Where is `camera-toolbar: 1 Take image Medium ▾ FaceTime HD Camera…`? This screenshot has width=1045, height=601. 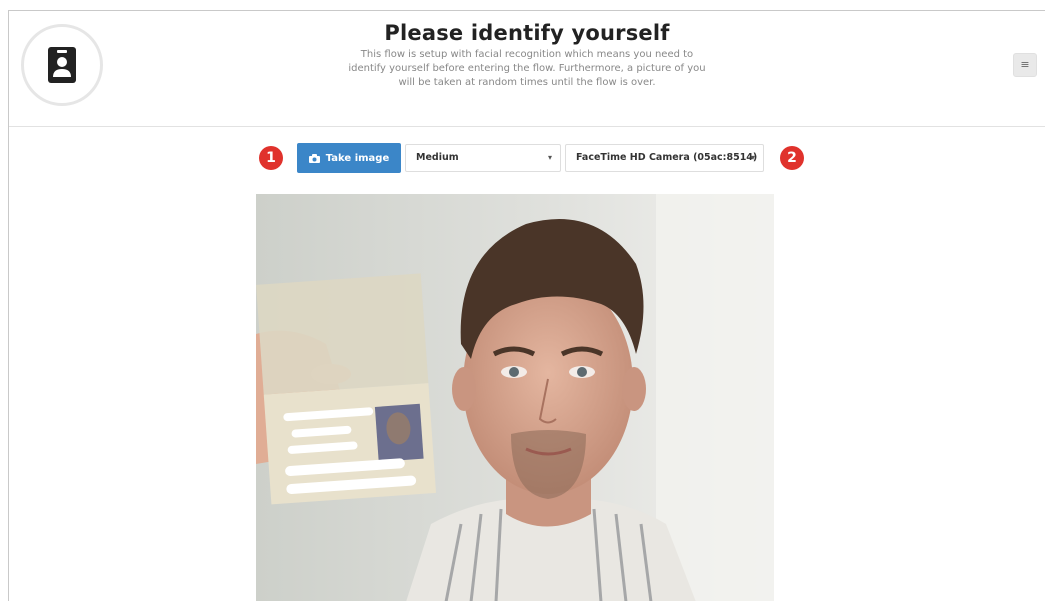 camera-toolbar: 1 Take image Medium ▾ FaceTime HD Camera… is located at coordinates (527, 159).